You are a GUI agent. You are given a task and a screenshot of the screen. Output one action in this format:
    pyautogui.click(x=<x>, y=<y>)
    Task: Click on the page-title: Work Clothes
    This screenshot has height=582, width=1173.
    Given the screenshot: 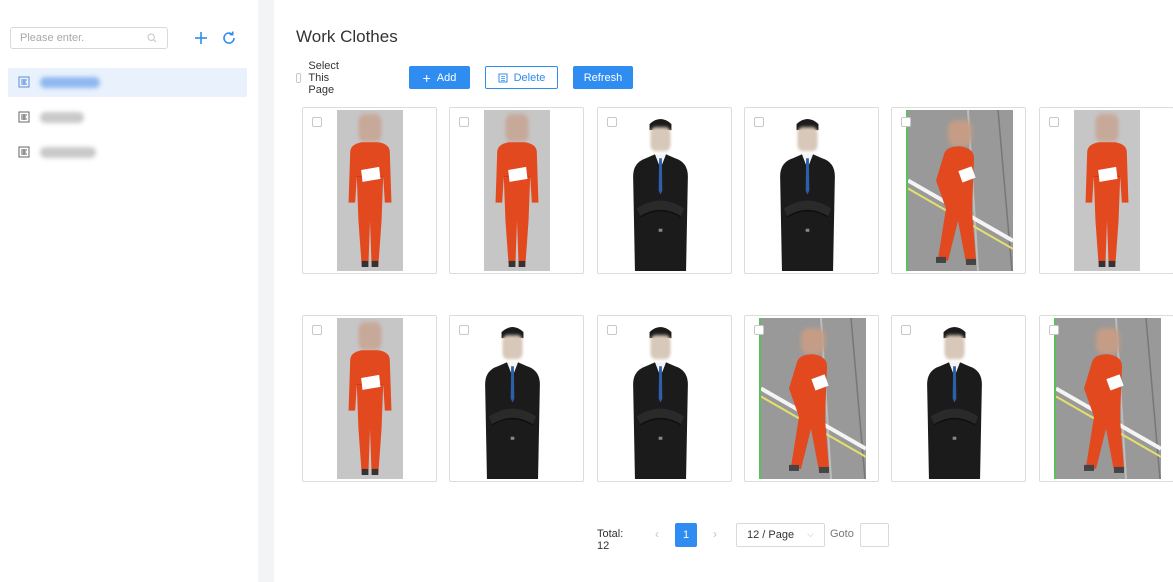 What is the action you would take?
    pyautogui.click(x=347, y=36)
    